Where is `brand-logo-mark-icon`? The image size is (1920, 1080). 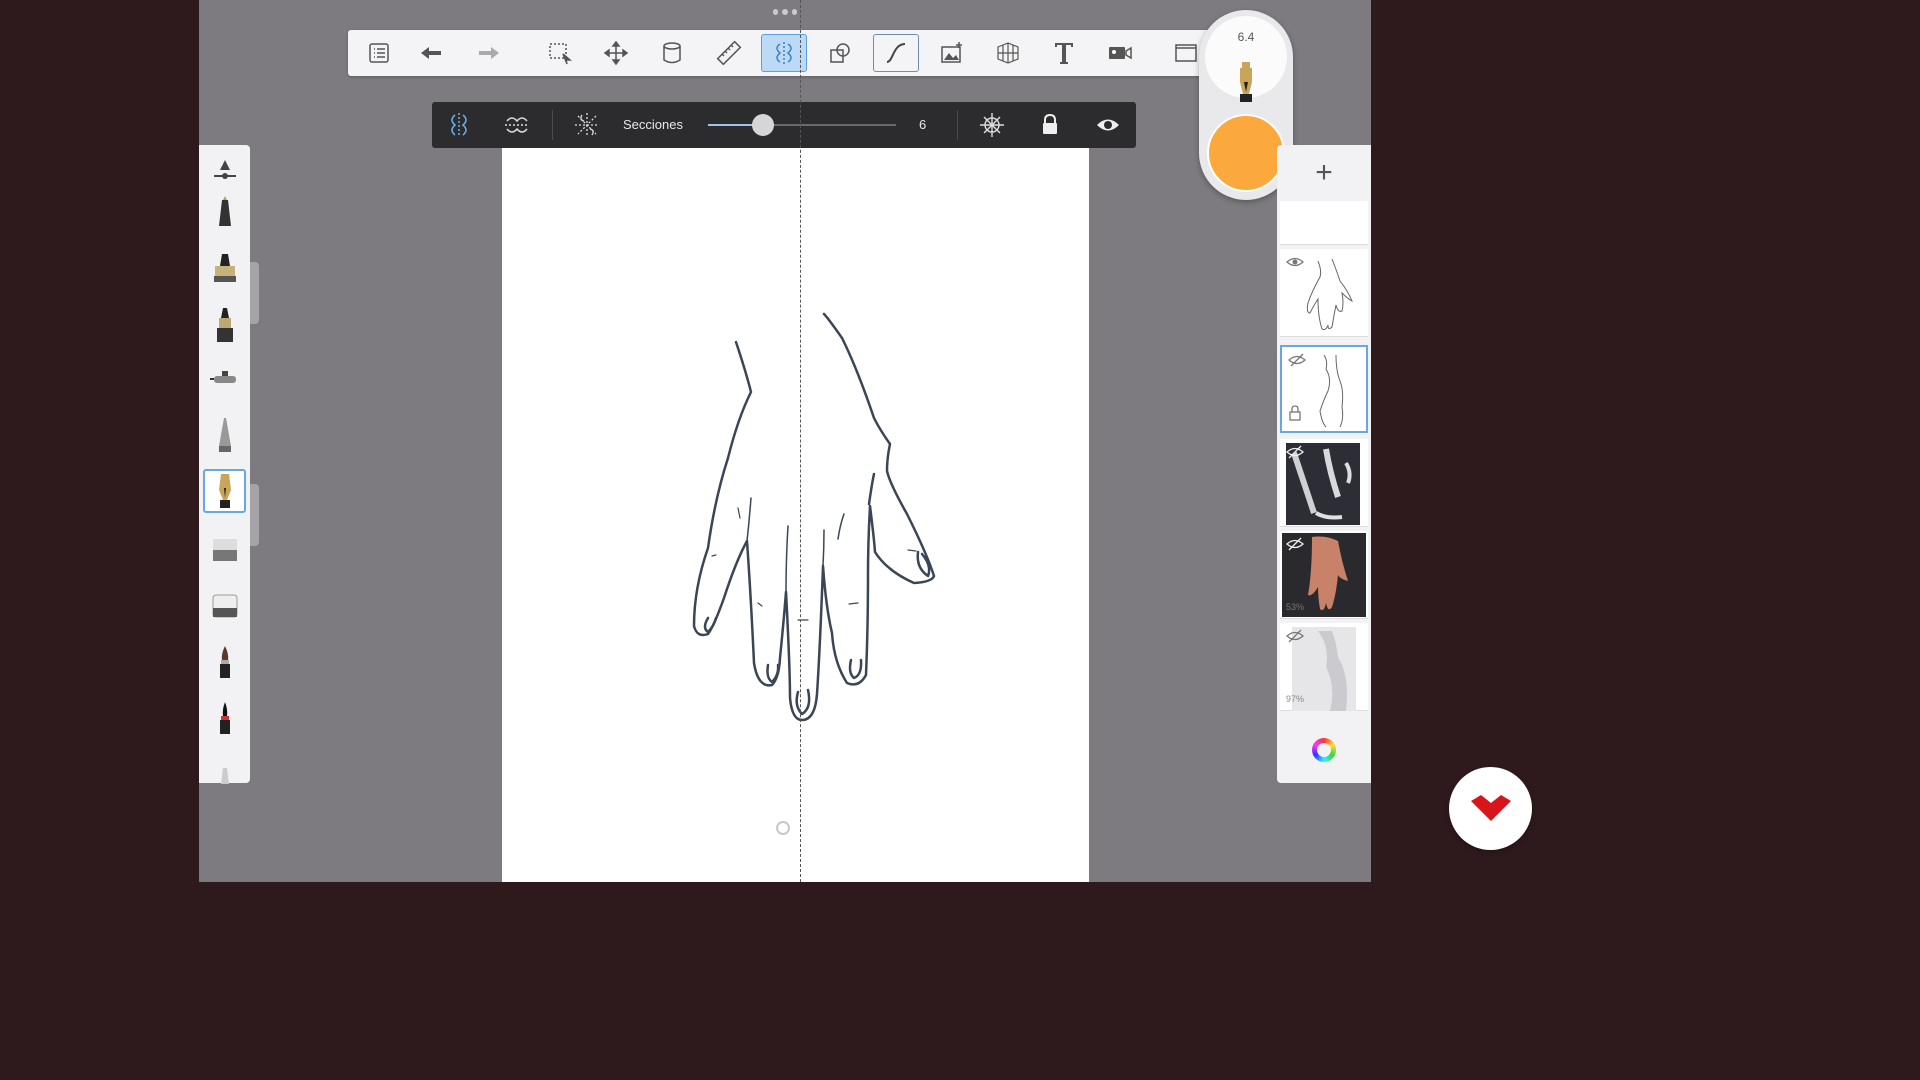 brand-logo-mark-icon is located at coordinates (1491, 808).